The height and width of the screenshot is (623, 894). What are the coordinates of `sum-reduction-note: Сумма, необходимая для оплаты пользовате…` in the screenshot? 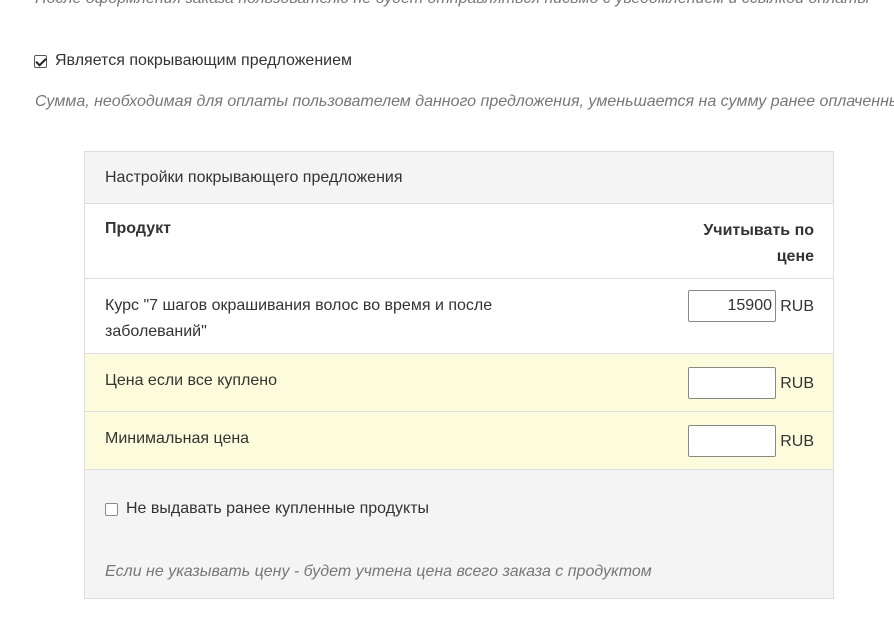 It's located at (464, 101).